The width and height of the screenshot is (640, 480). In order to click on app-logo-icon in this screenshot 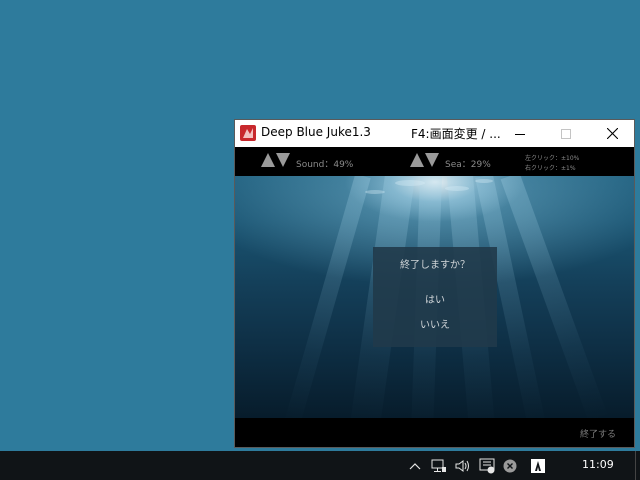, I will do `click(248, 133)`.